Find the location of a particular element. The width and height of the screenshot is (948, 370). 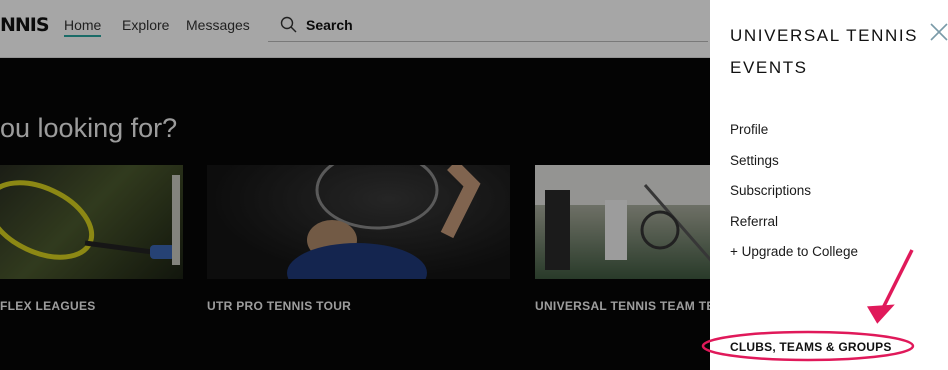

close-icon is located at coordinates (938, 32).